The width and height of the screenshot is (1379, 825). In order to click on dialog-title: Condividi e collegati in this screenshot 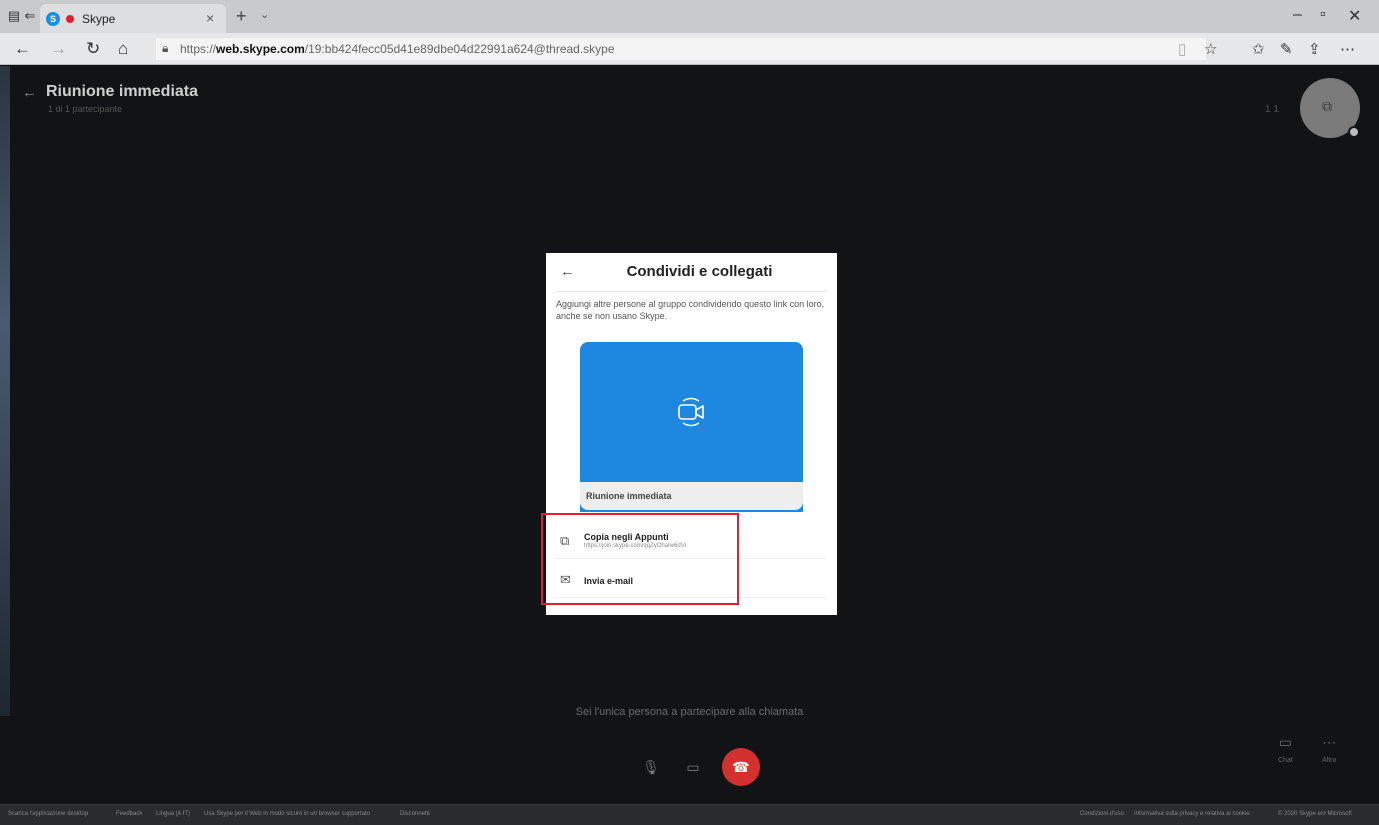, I will do `click(699, 271)`.